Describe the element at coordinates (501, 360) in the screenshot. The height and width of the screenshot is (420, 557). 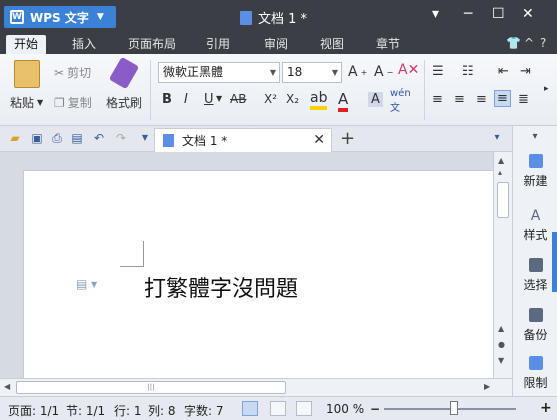
I see `next-page-icon: ▼` at that location.